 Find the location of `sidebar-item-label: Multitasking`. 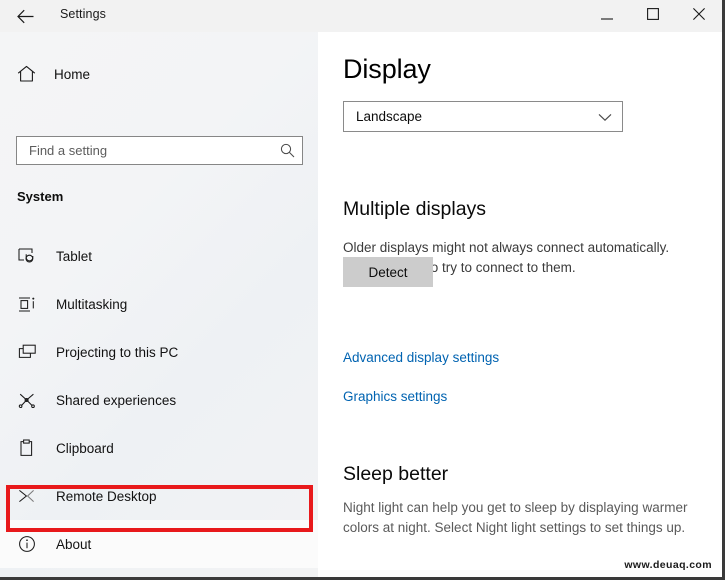

sidebar-item-label: Multitasking is located at coordinates (92, 304).